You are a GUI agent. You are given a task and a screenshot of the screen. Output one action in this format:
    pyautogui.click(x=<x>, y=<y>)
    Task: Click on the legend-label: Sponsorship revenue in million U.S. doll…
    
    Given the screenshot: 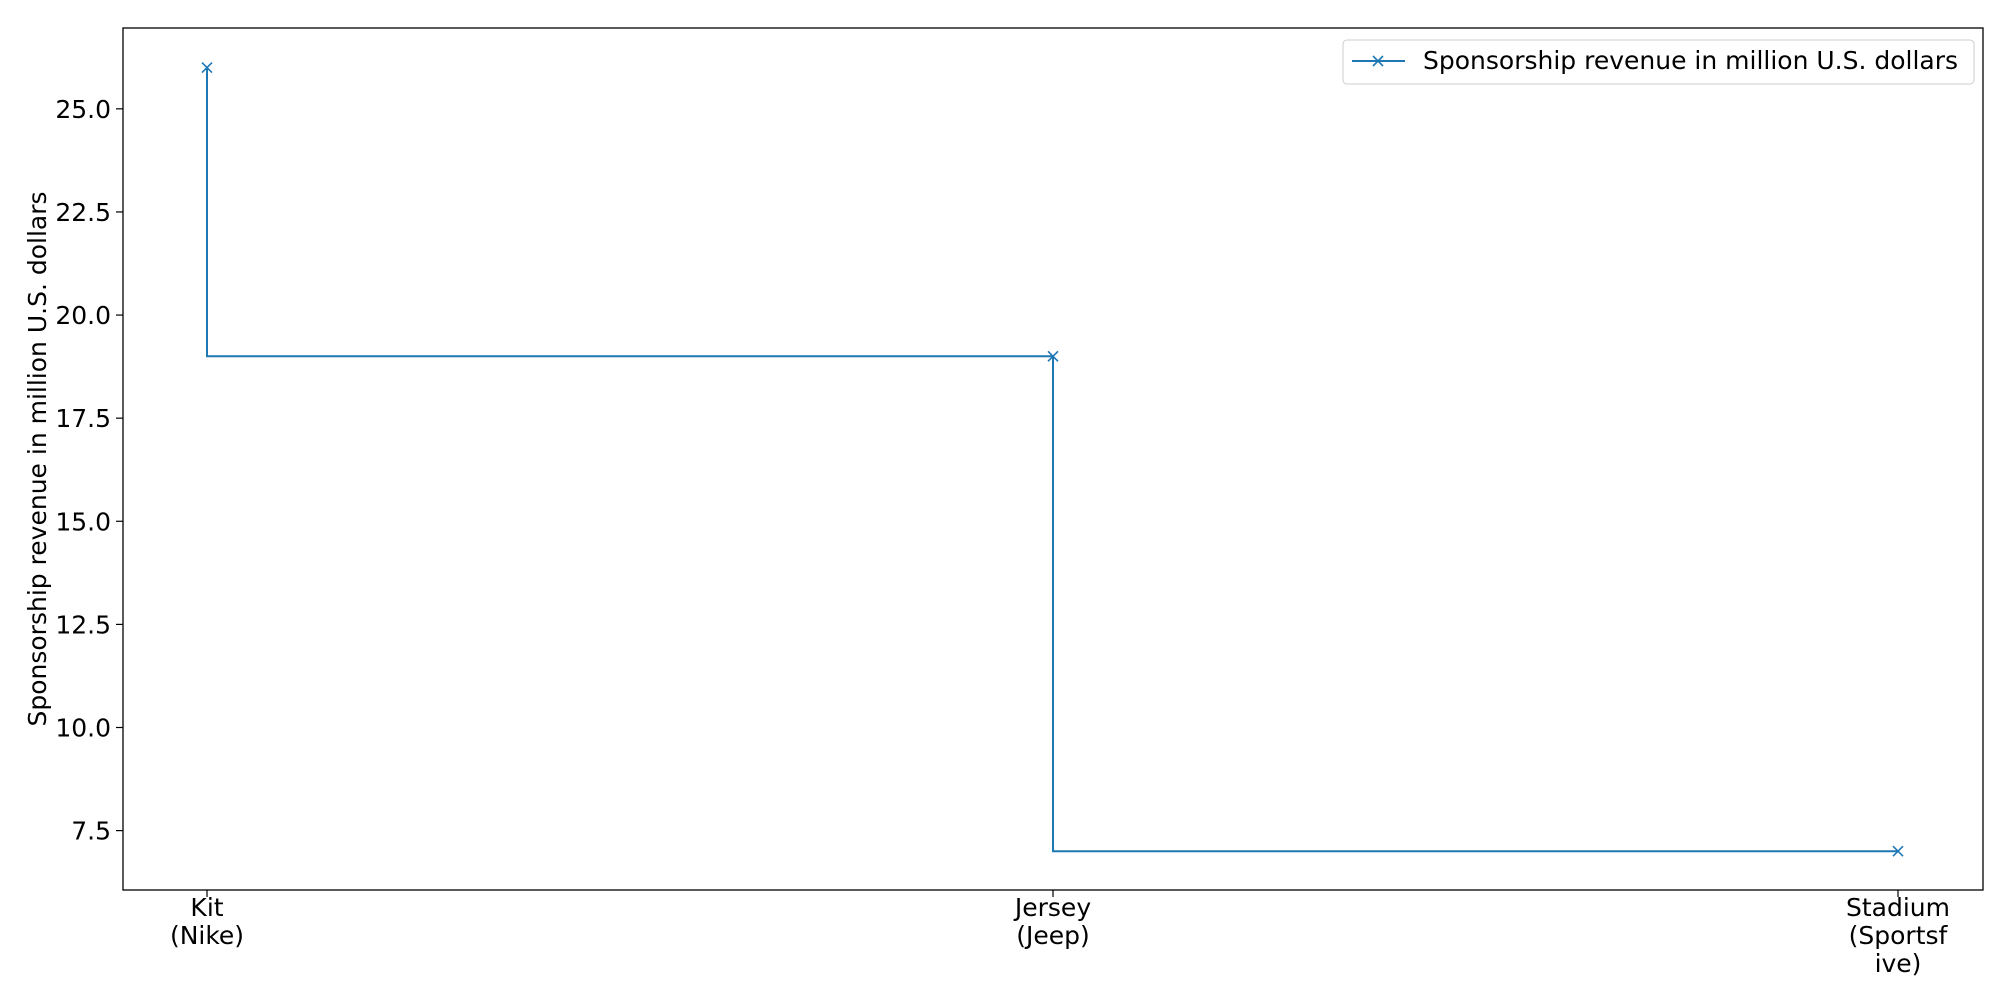 What is the action you would take?
    pyautogui.click(x=1690, y=60)
    